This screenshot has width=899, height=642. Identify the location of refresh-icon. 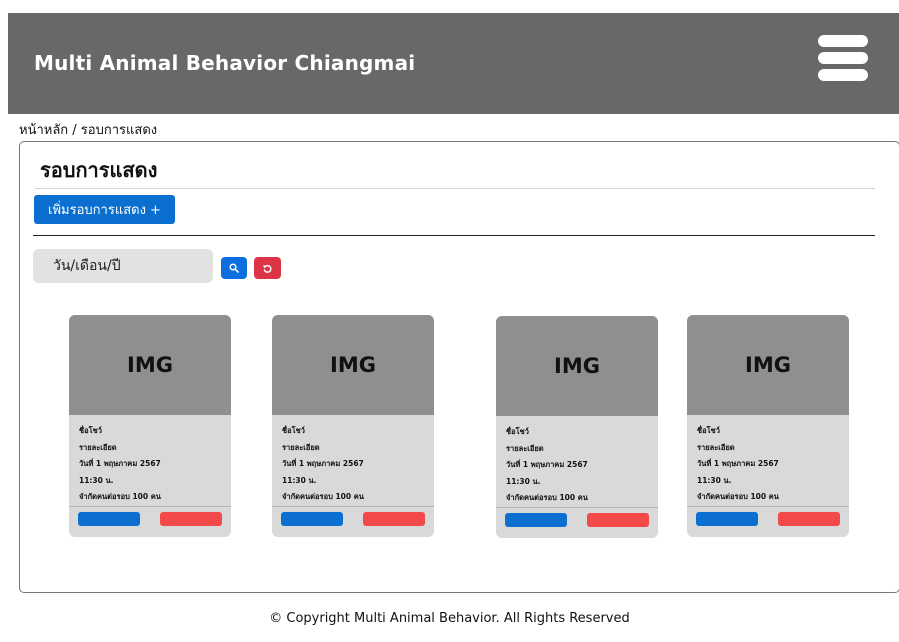
(267, 268).